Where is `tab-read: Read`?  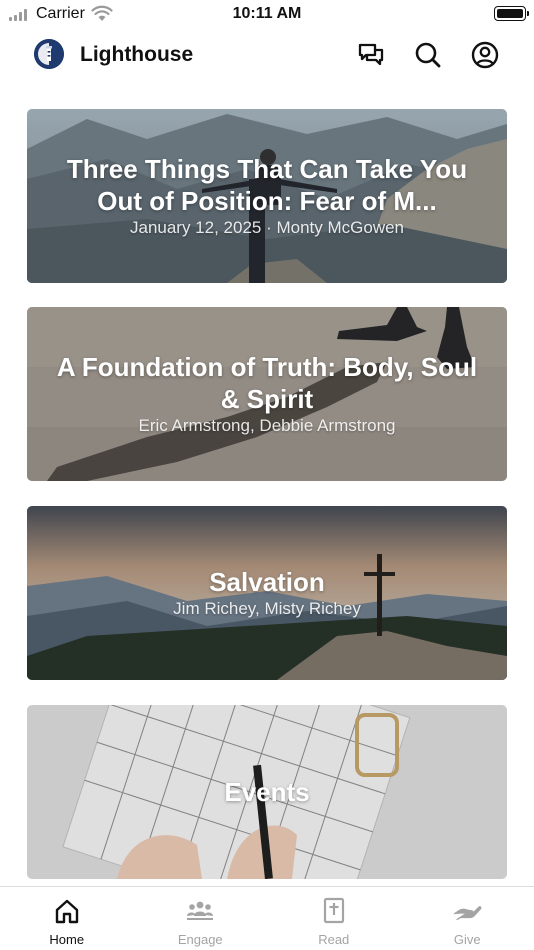
tab-read: Read is located at coordinates (334, 918).